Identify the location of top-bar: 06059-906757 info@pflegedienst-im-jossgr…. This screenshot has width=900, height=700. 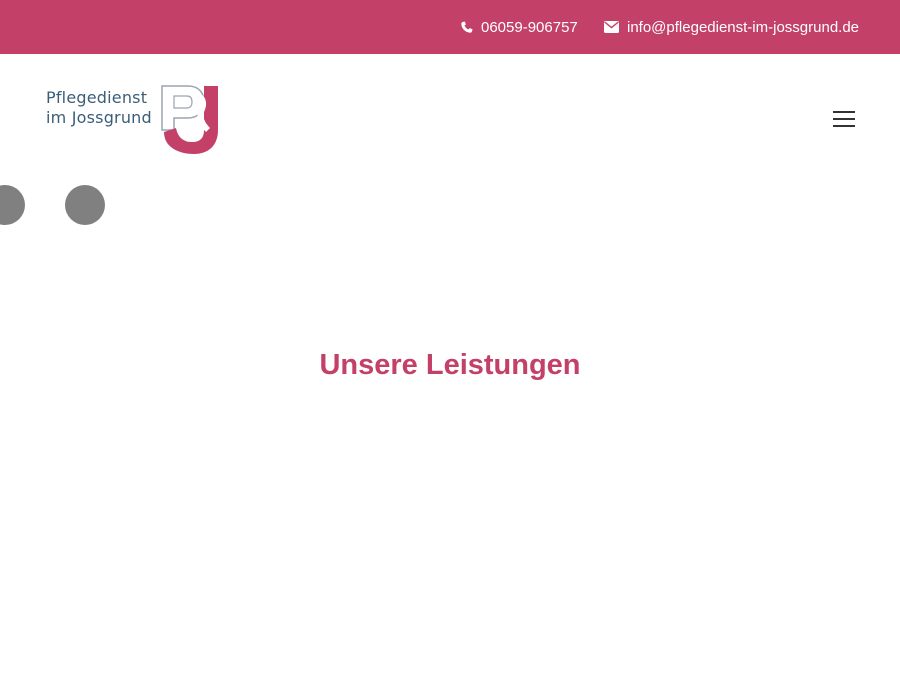
(450, 27).